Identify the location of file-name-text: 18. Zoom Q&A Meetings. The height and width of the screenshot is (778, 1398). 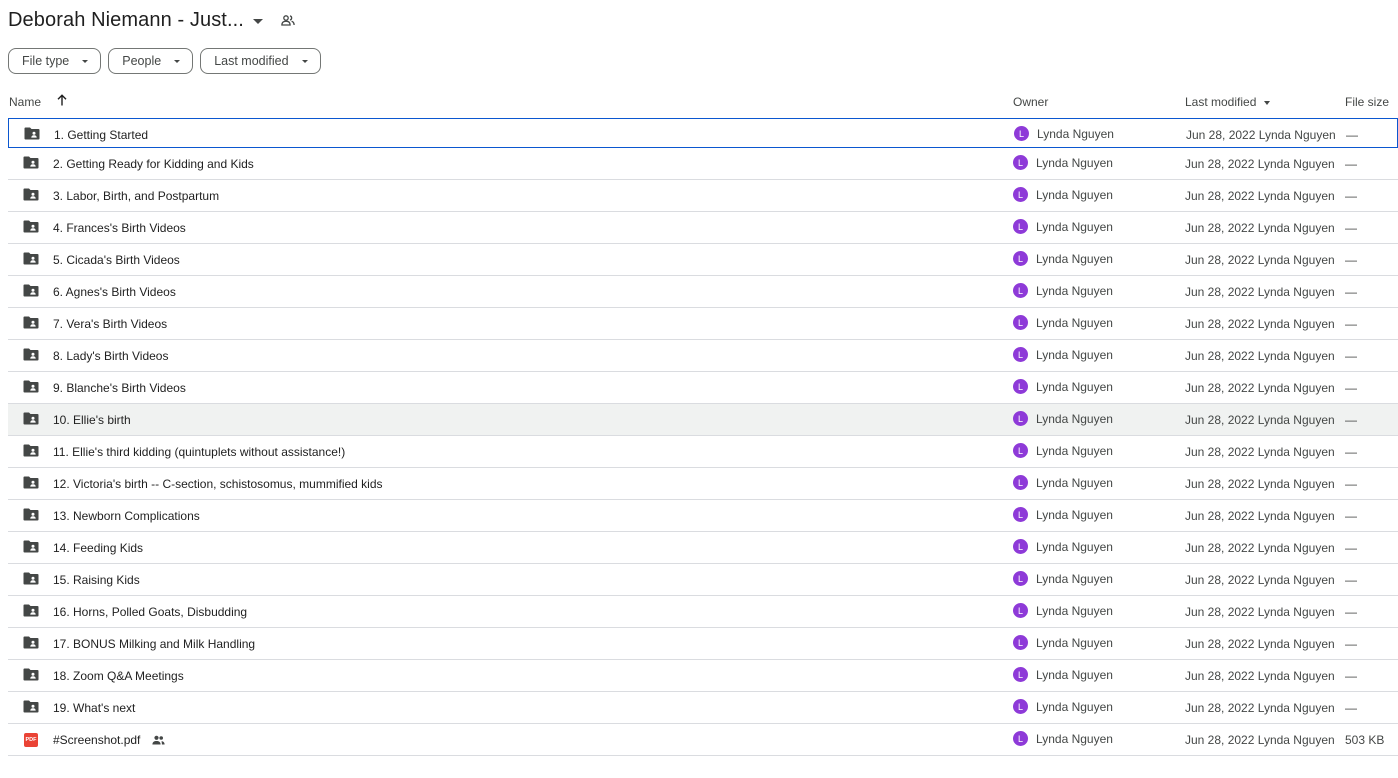
(118, 676).